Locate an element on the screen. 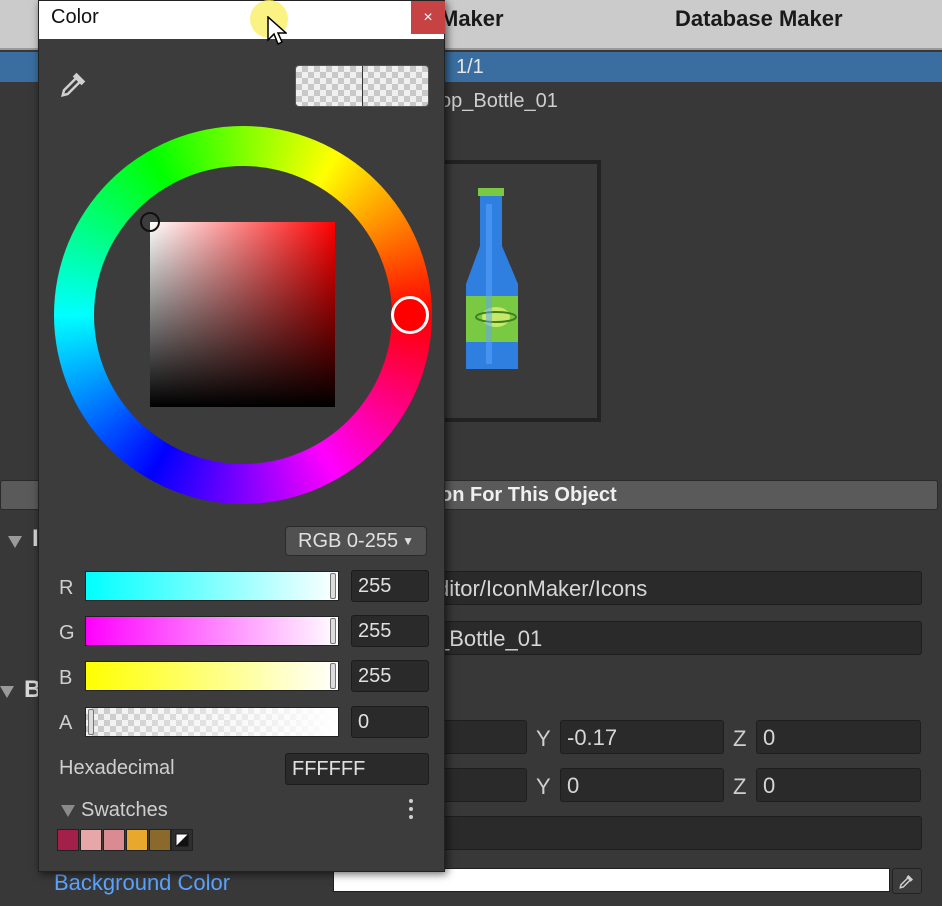  create-icon-button-label: on For This Object is located at coordinates (528, 495).